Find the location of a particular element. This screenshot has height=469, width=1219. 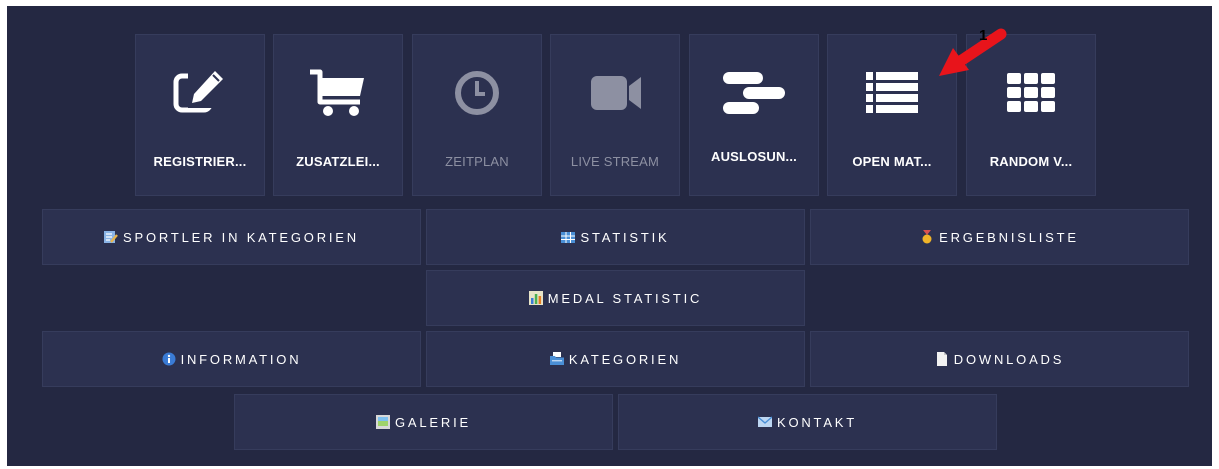

medal-statistic-button: MEDAL STATISTIC is located at coordinates (615, 298).